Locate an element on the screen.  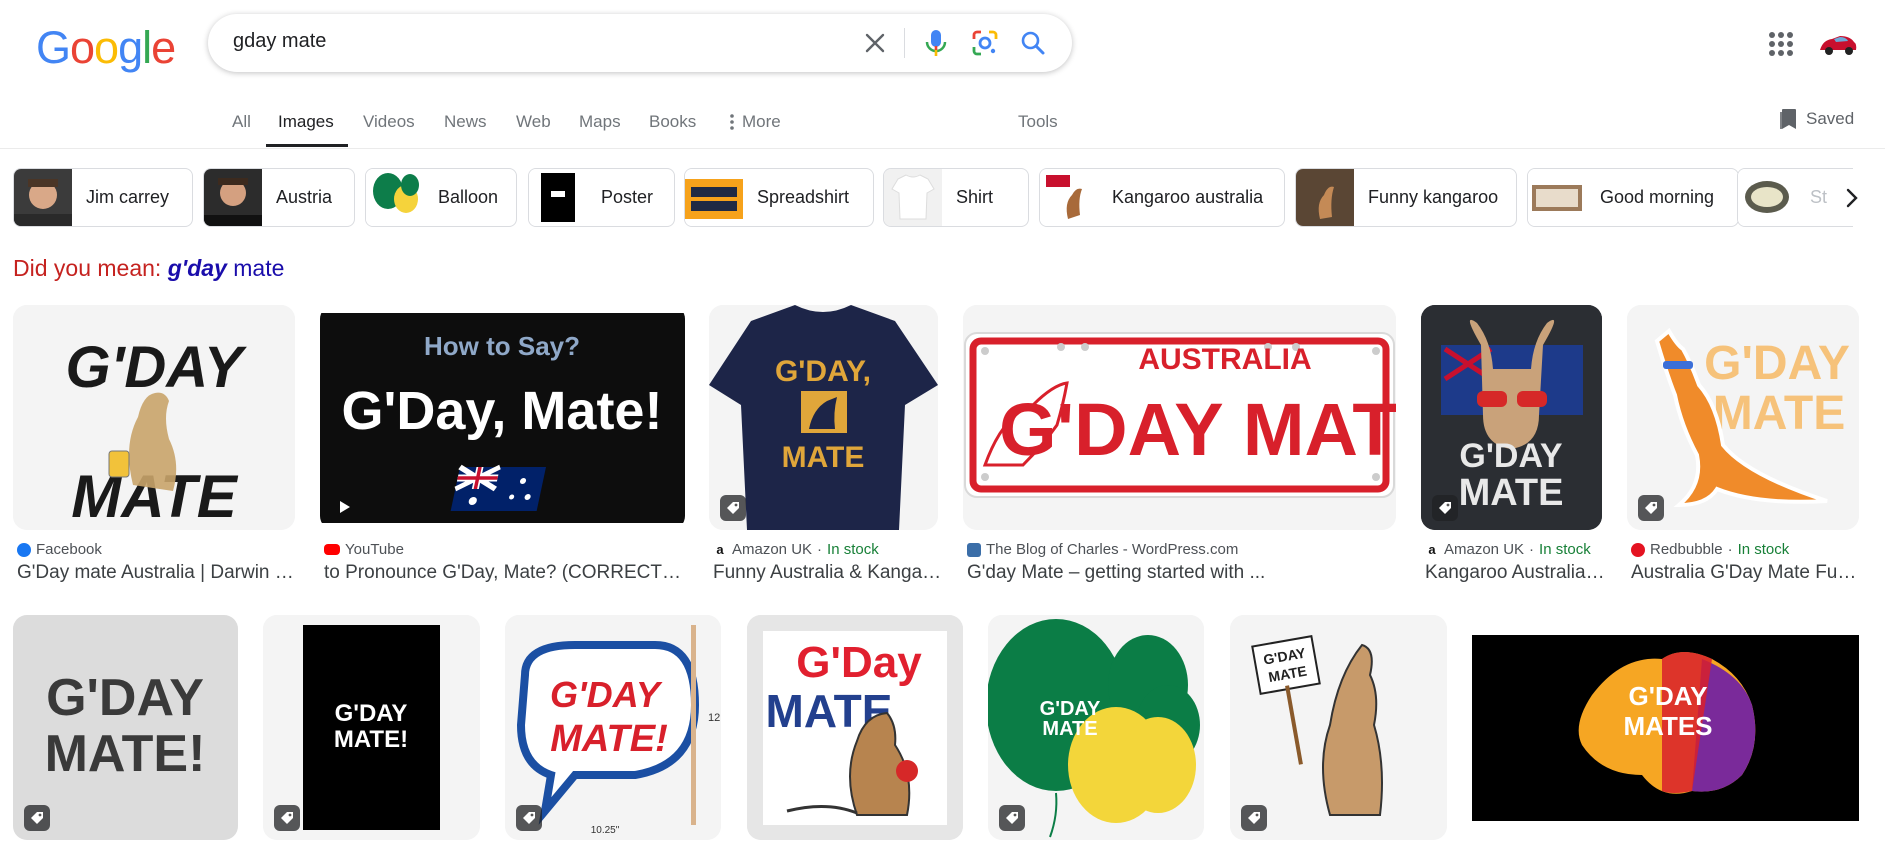
saved-button: Saved is located at coordinates (1817, 119).